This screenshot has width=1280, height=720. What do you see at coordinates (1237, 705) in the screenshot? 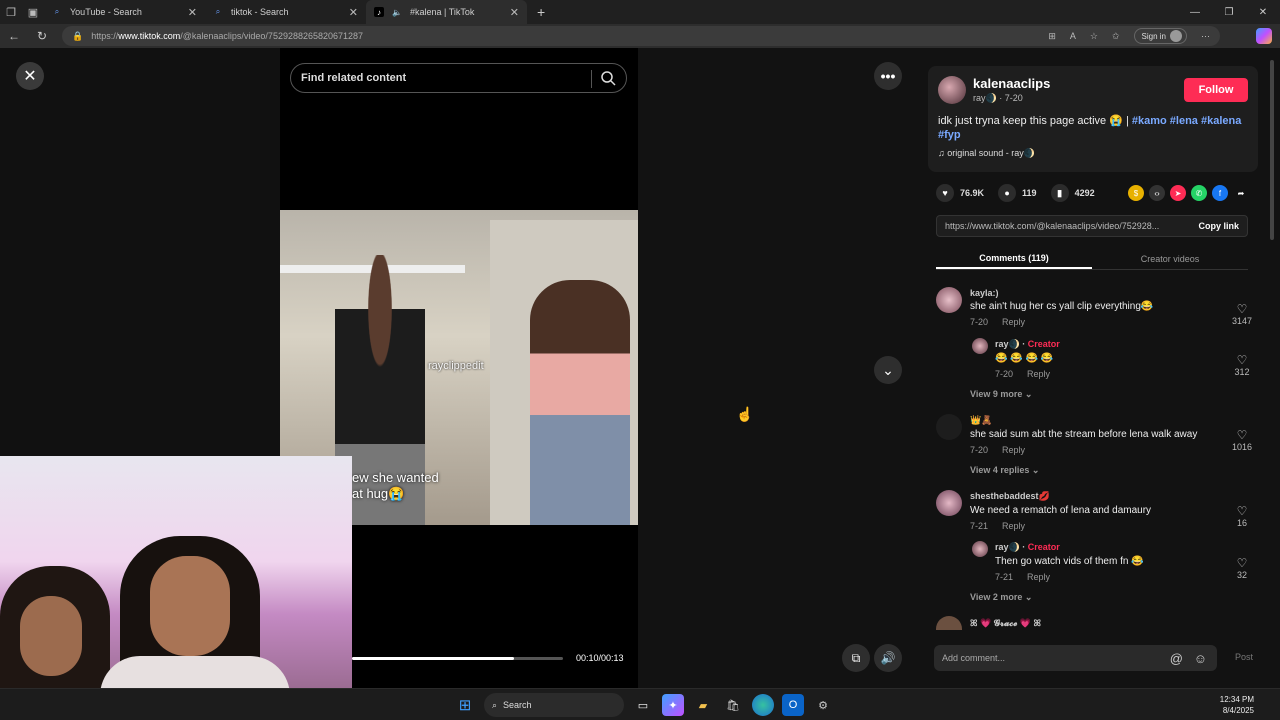
I see `system-clock: 12:34 PM 8/4/2025` at bounding box center [1237, 705].